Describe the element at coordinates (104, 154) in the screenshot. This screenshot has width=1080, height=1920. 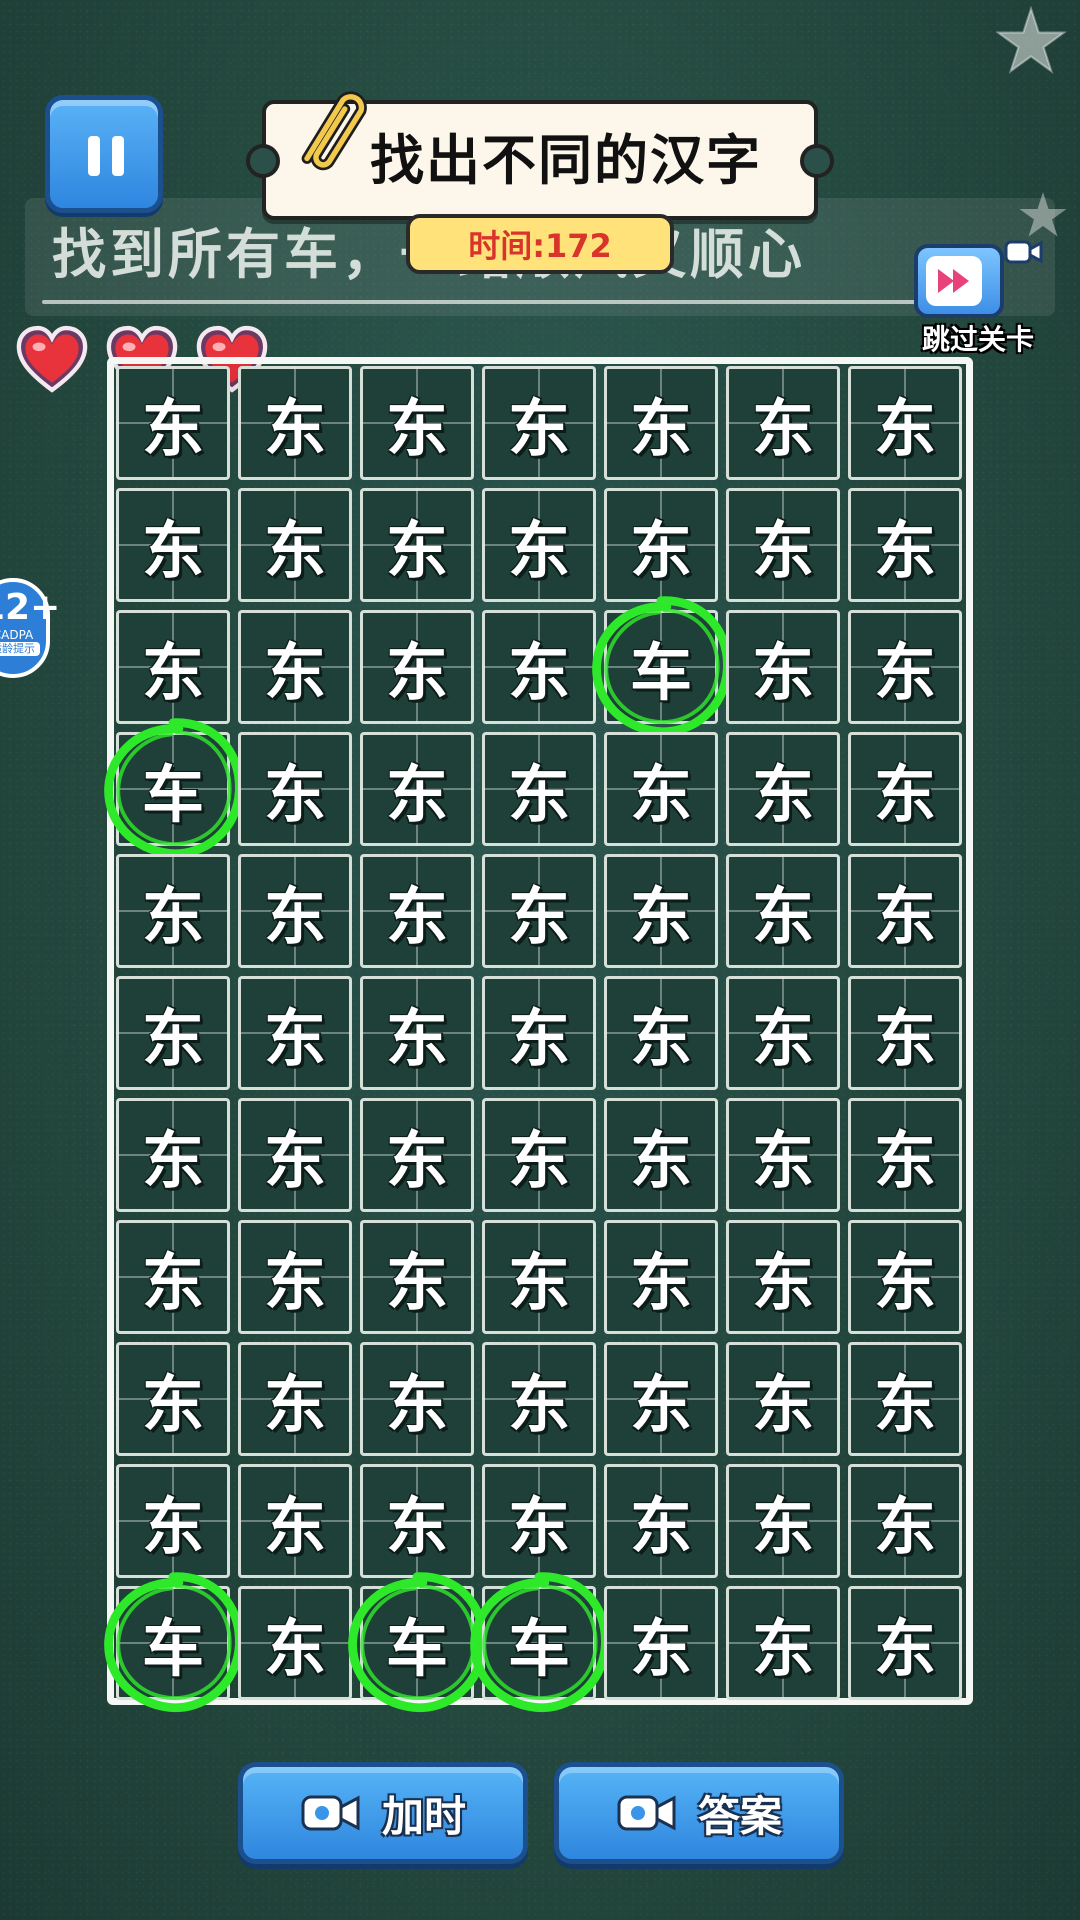
I see `pause-button` at that location.